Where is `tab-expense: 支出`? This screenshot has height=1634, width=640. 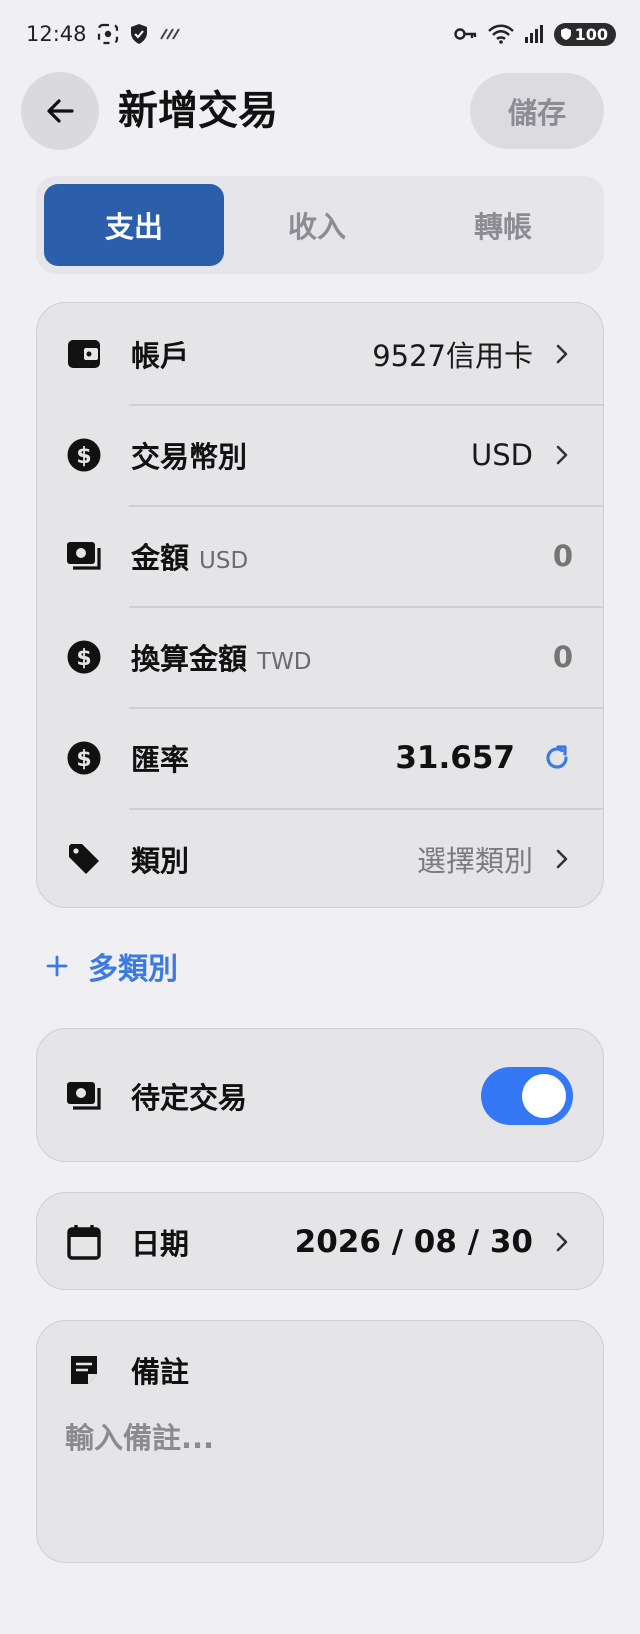
tab-expense: 支出 is located at coordinates (134, 225).